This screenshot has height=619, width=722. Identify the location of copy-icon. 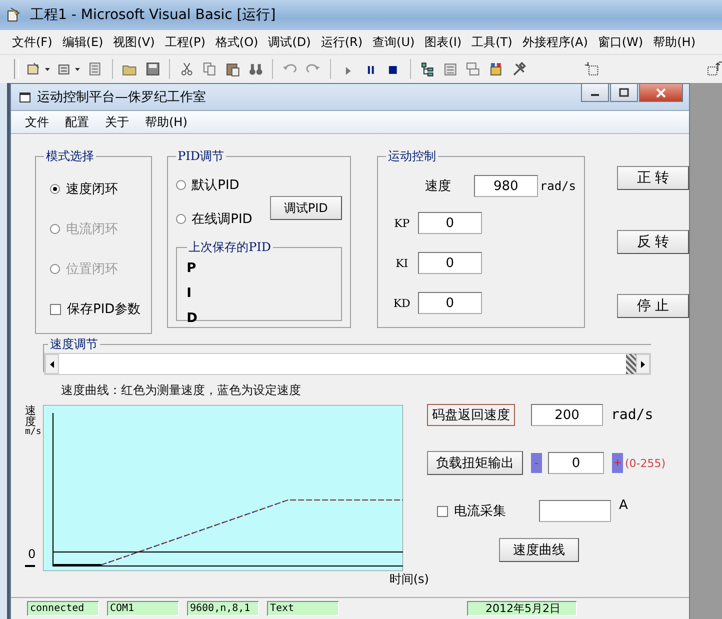
(210, 69).